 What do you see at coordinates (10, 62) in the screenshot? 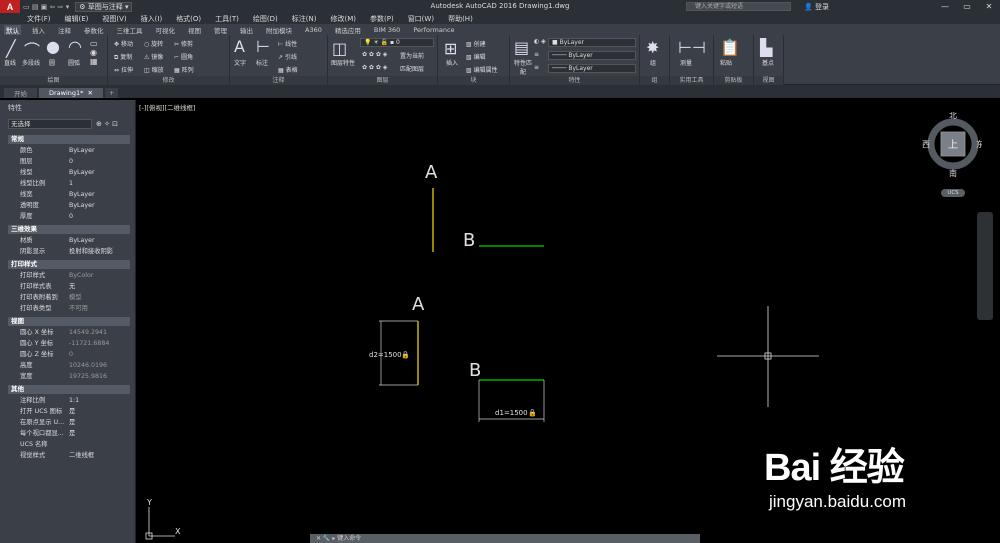
I see `line-button: 直线` at bounding box center [10, 62].